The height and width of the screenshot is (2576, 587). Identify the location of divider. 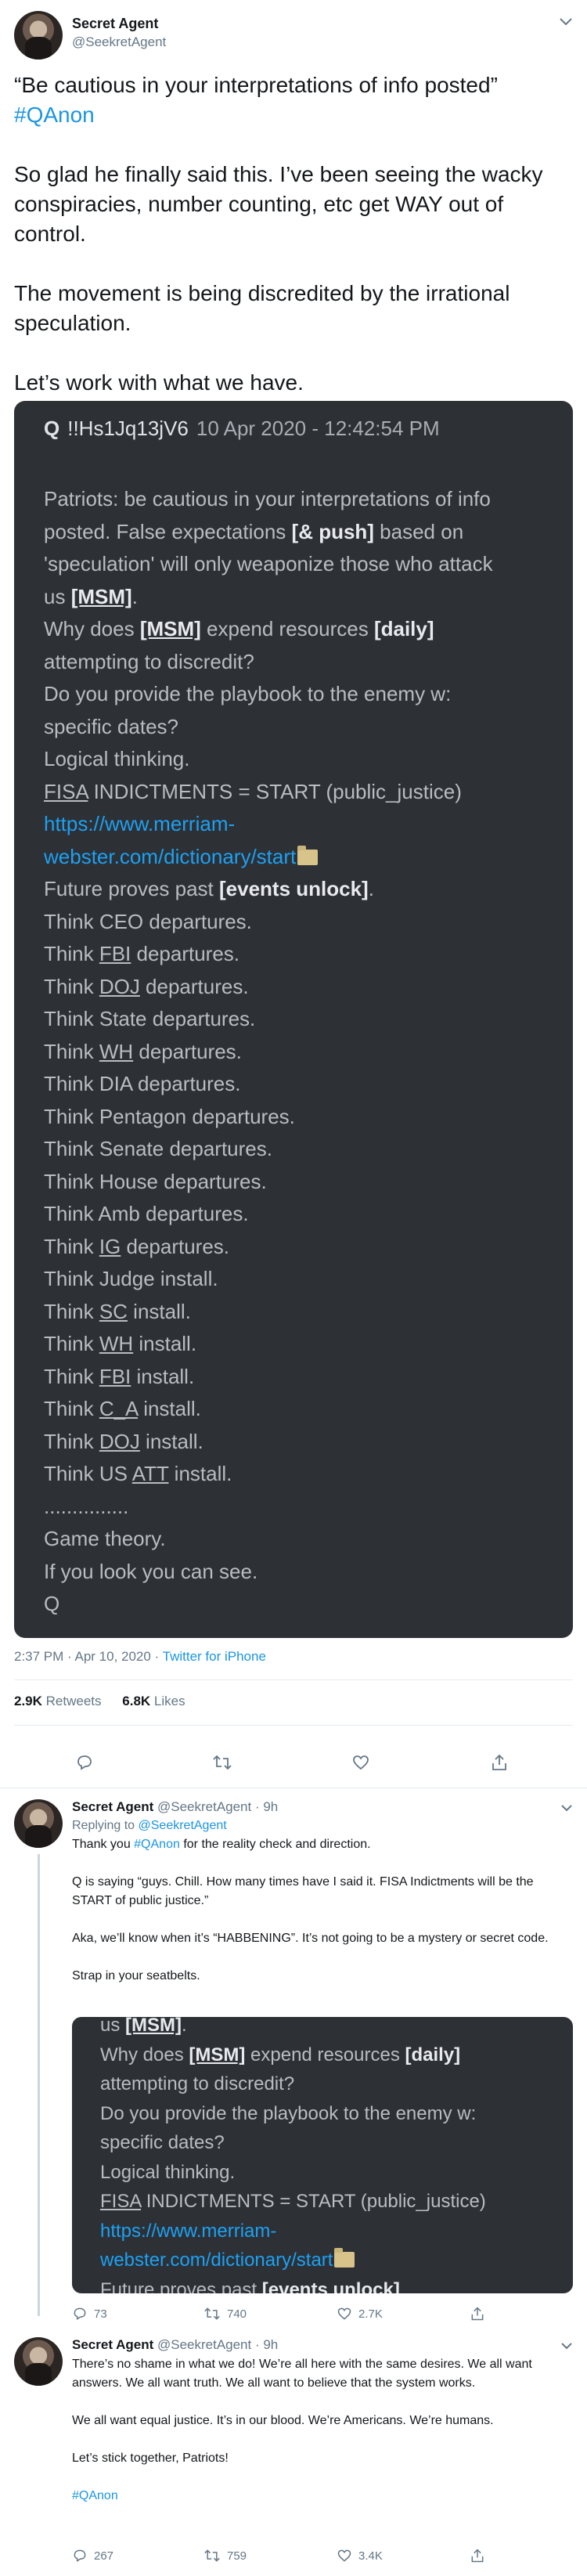
(293, 1726).